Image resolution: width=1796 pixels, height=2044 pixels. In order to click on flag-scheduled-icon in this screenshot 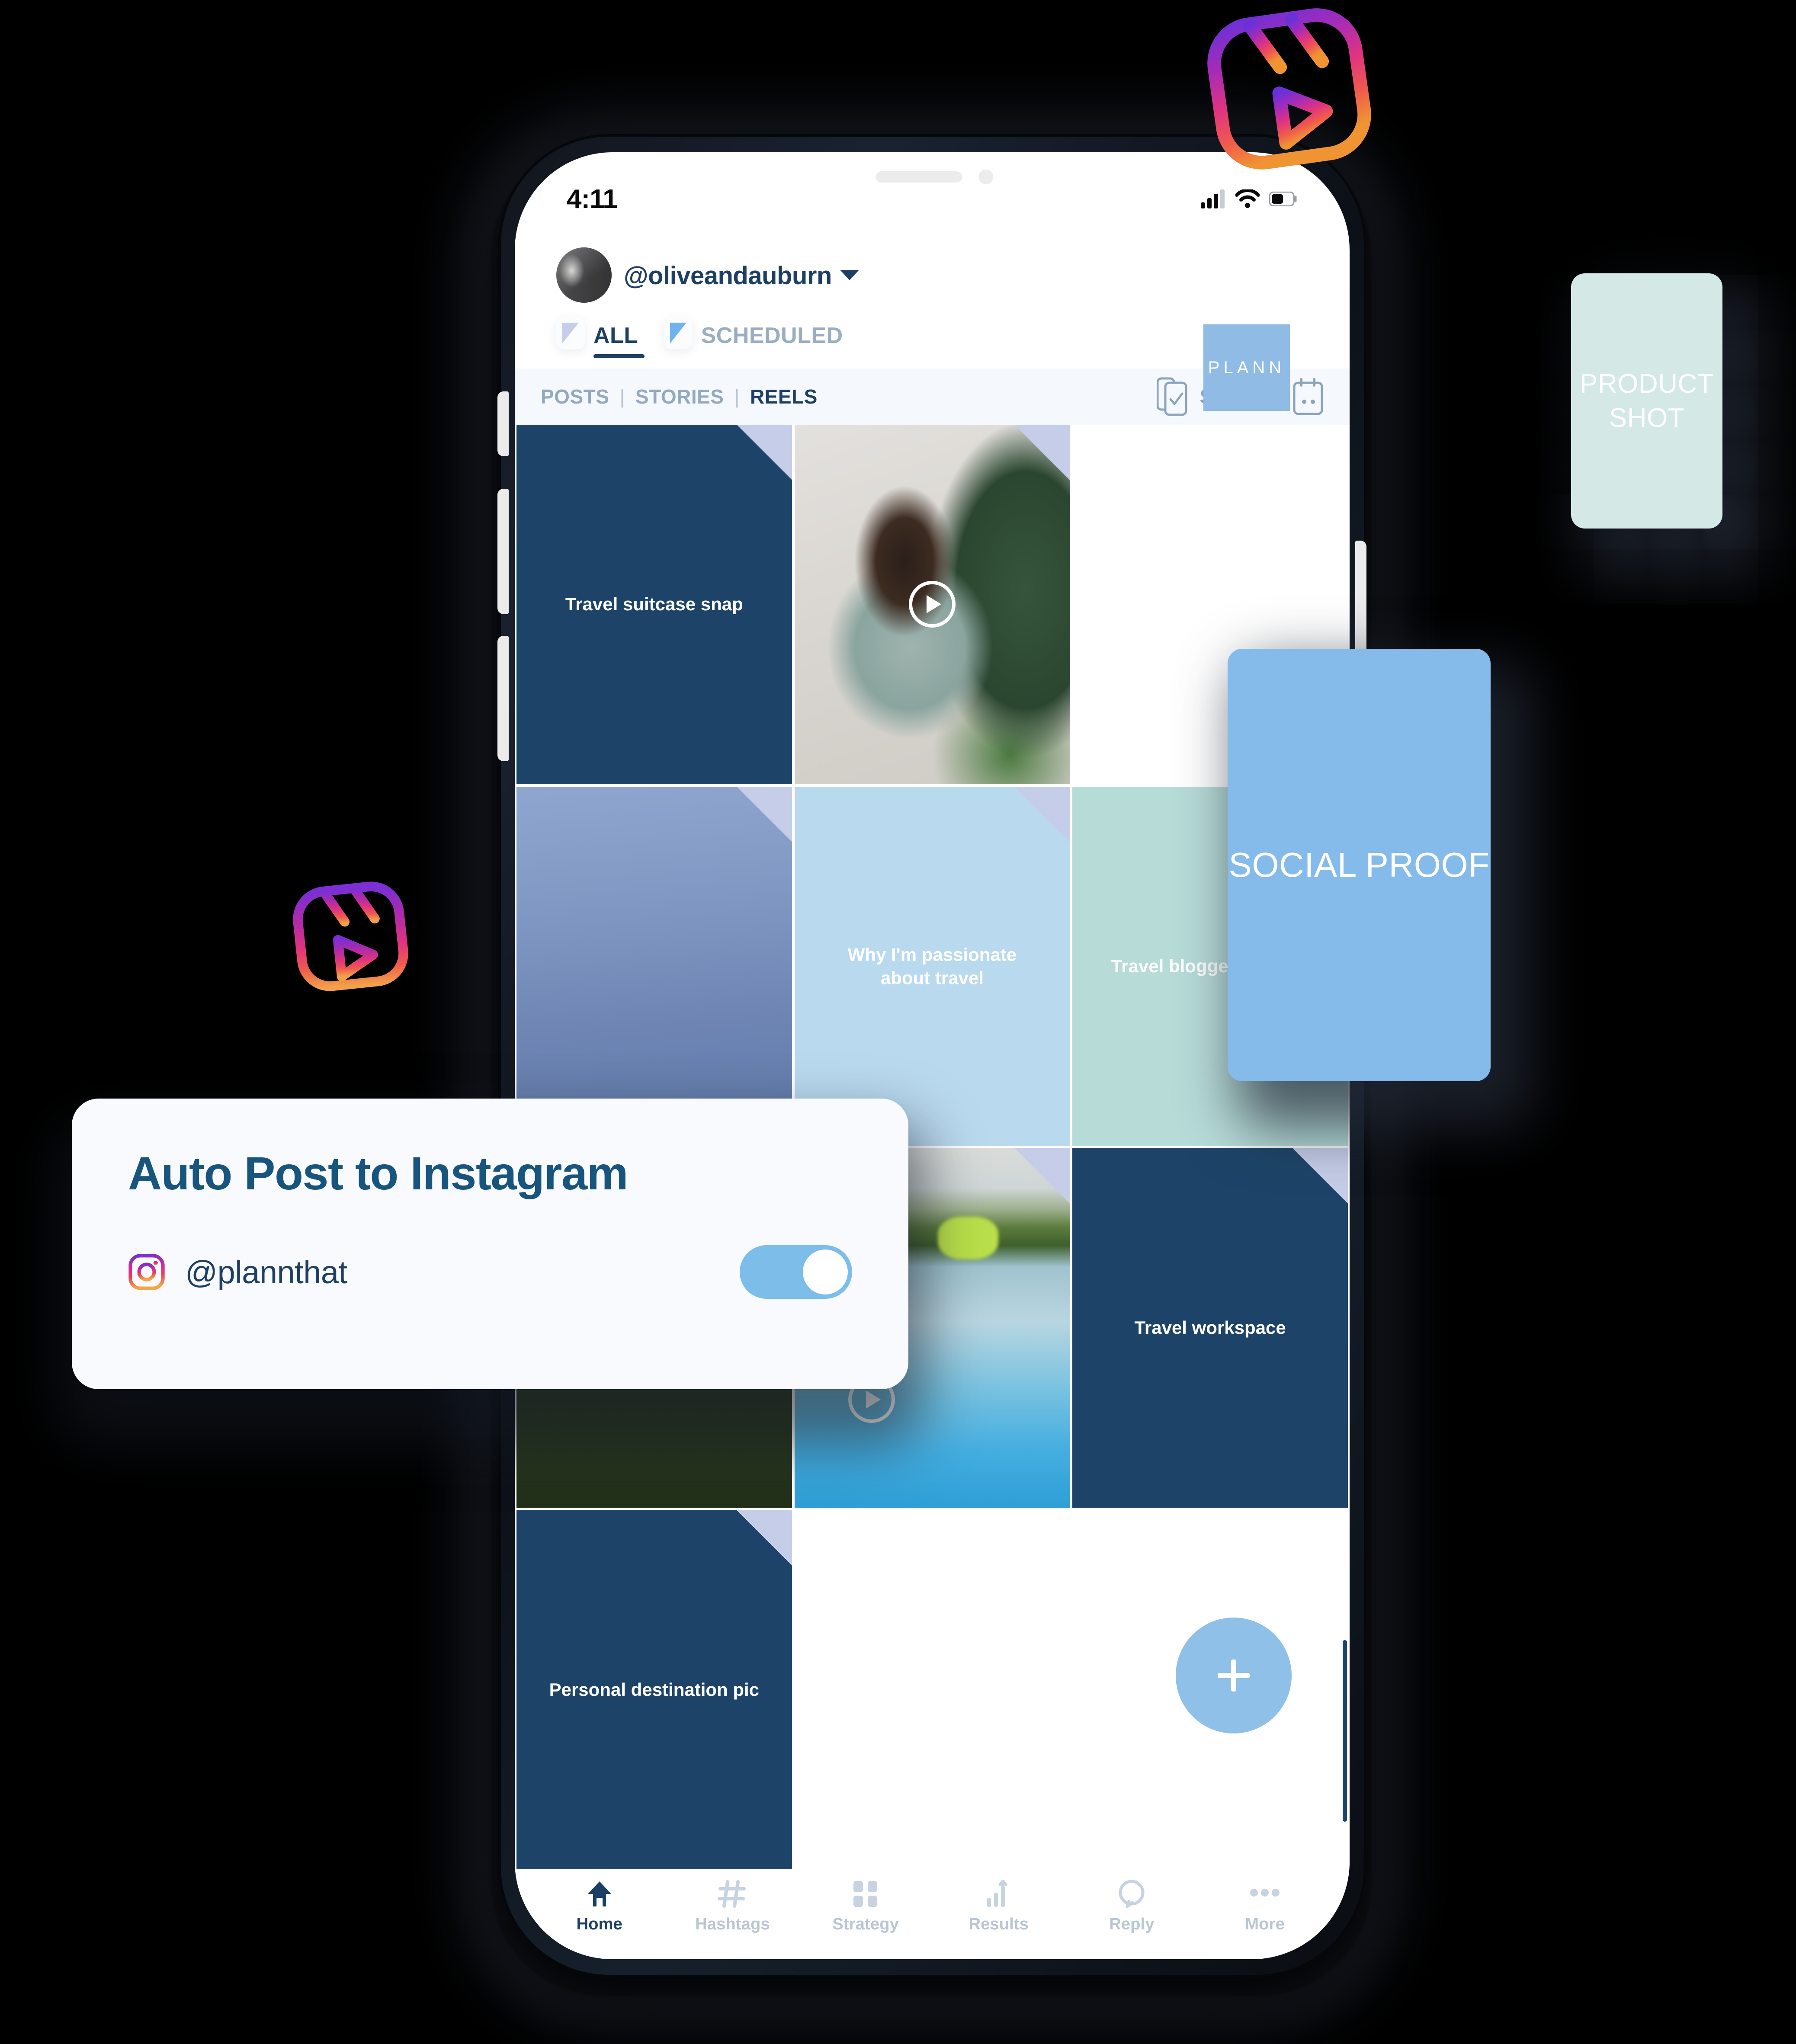, I will do `click(678, 333)`.